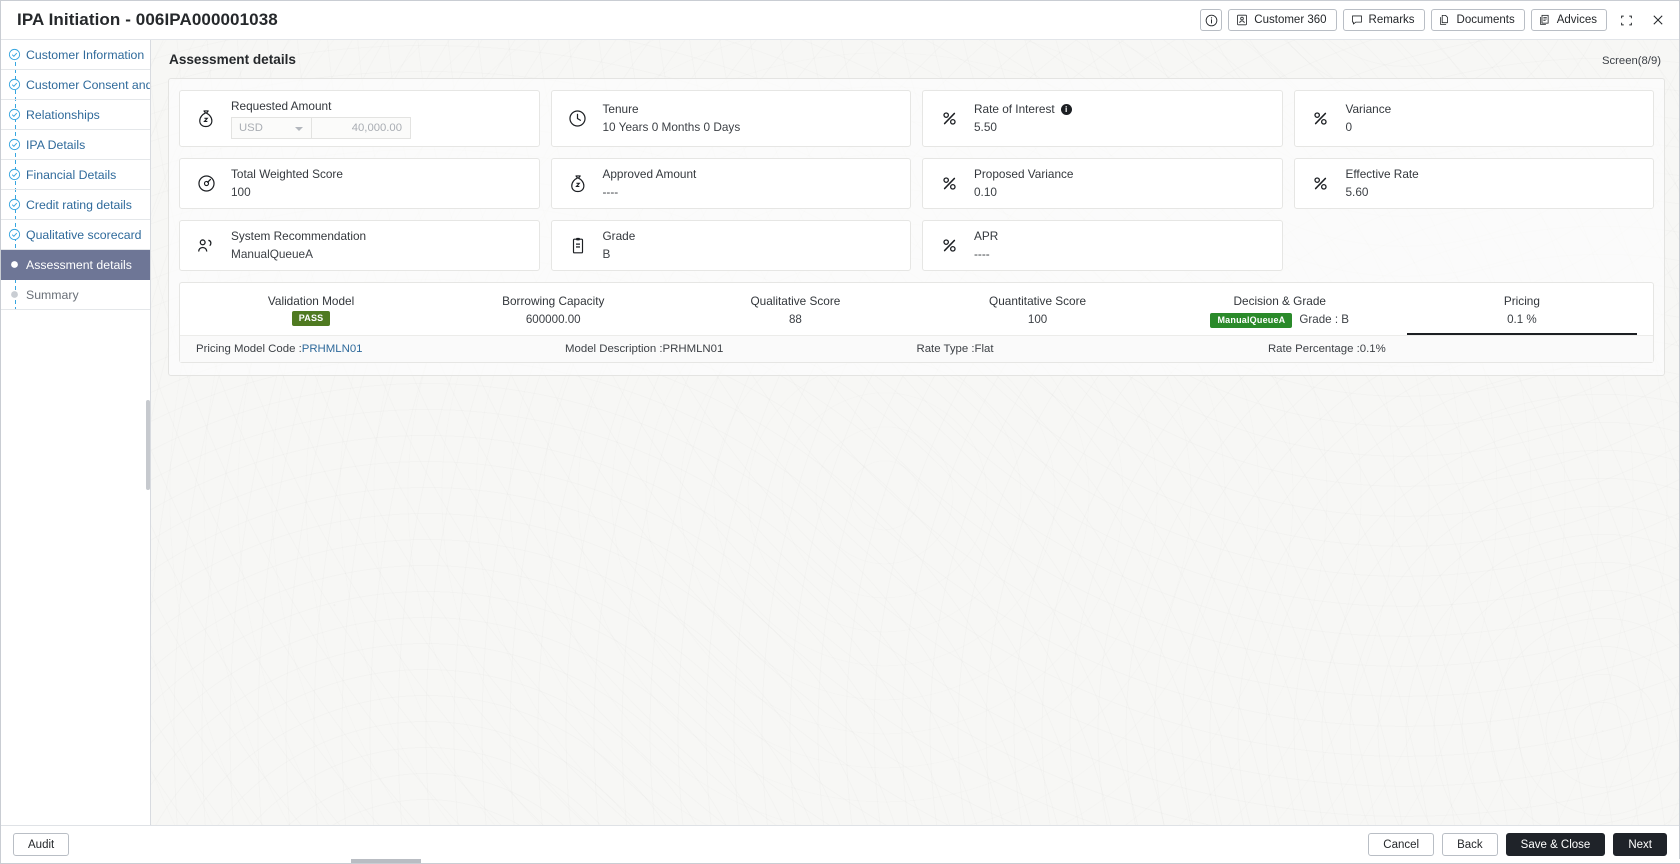 The height and width of the screenshot is (864, 1680). What do you see at coordinates (1251, 320) in the screenshot?
I see `decision-badge: ManualQueueA` at bounding box center [1251, 320].